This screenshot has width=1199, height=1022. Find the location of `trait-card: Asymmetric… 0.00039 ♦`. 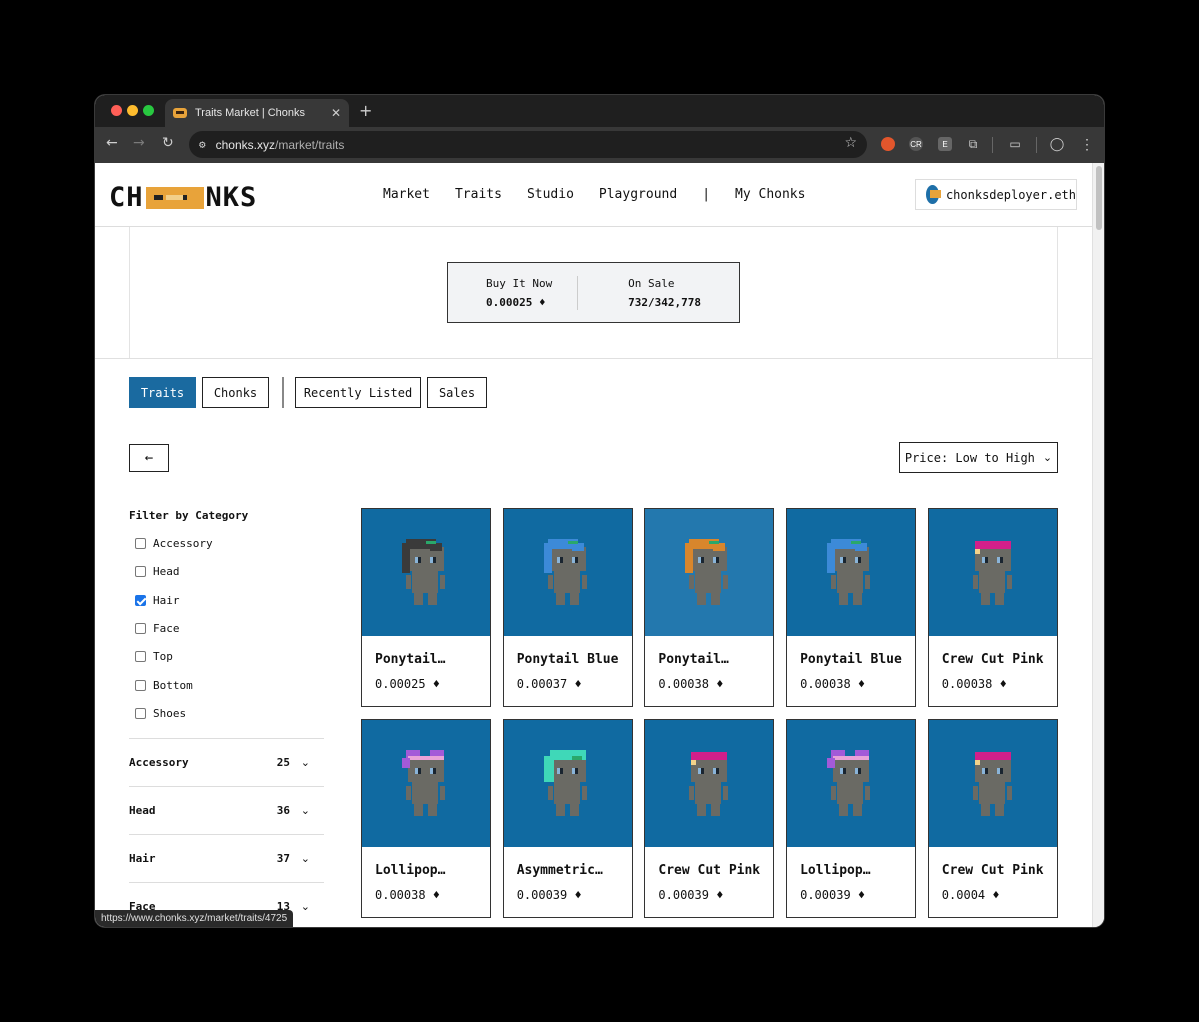

trait-card: Asymmetric… 0.00039 ♦ is located at coordinates (567, 818).